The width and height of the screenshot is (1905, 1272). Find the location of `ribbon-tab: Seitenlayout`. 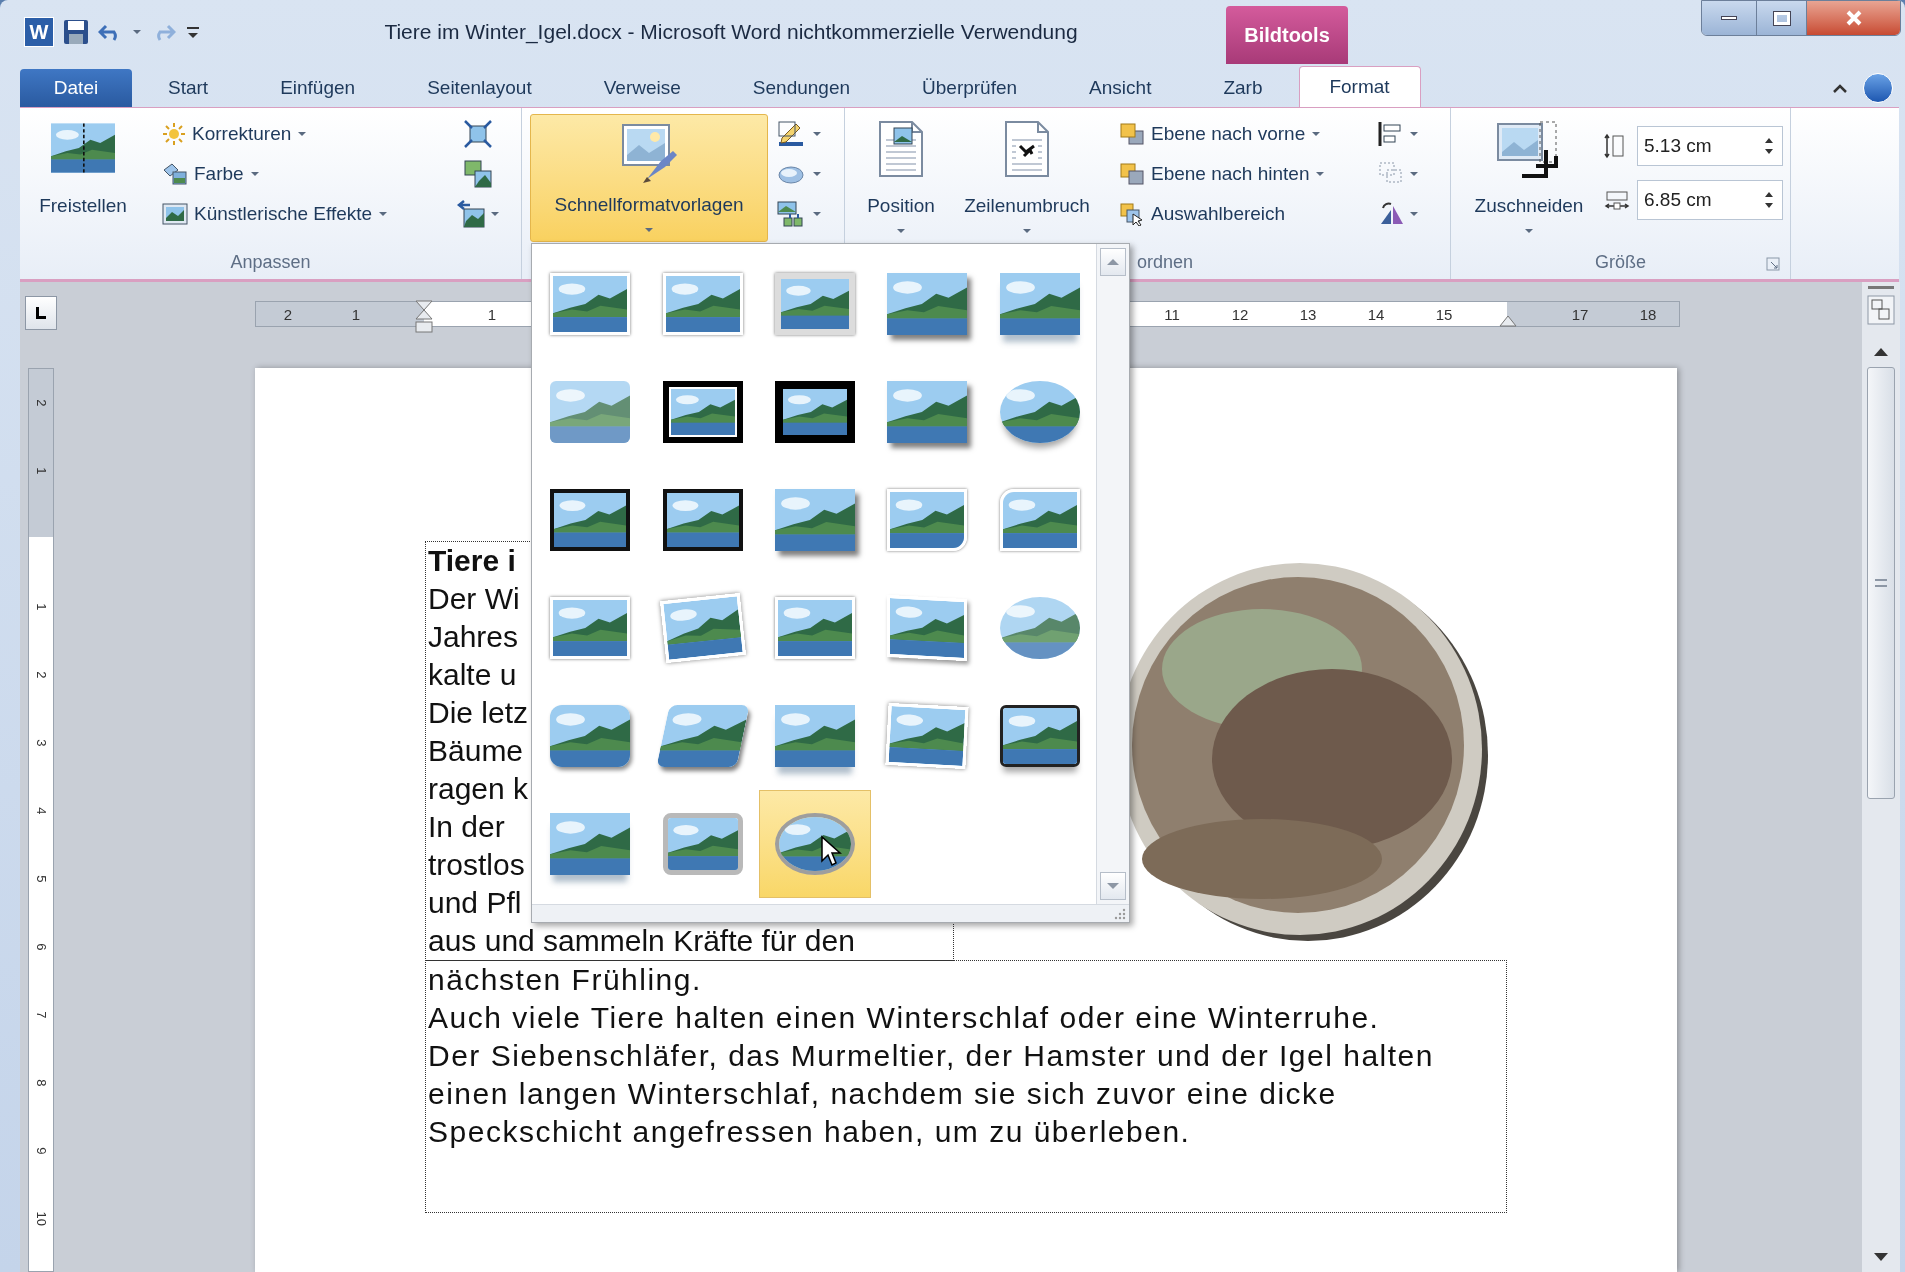

ribbon-tab: Seitenlayout is located at coordinates (479, 88).